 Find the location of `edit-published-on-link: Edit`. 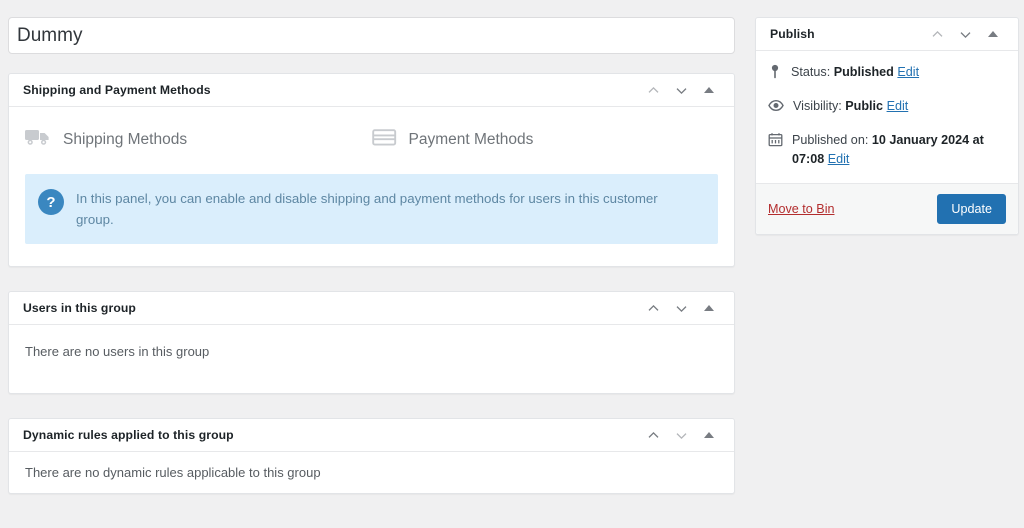

edit-published-on-link: Edit is located at coordinates (839, 159).